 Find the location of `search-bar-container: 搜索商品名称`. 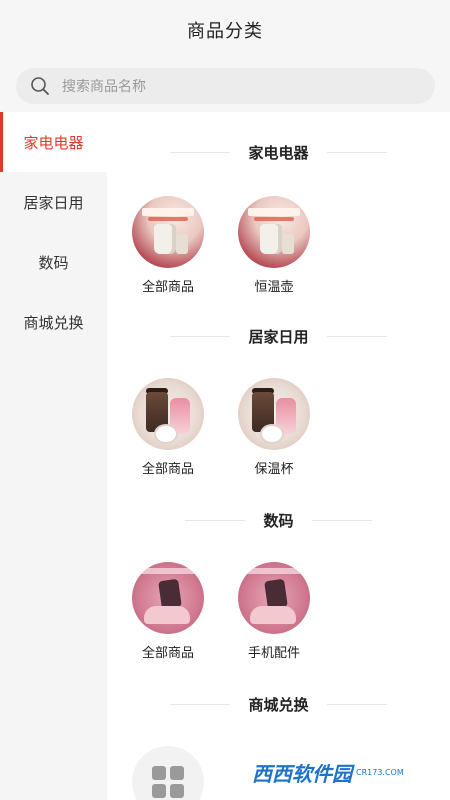

search-bar-container: 搜索商品名称 is located at coordinates (225, 86).